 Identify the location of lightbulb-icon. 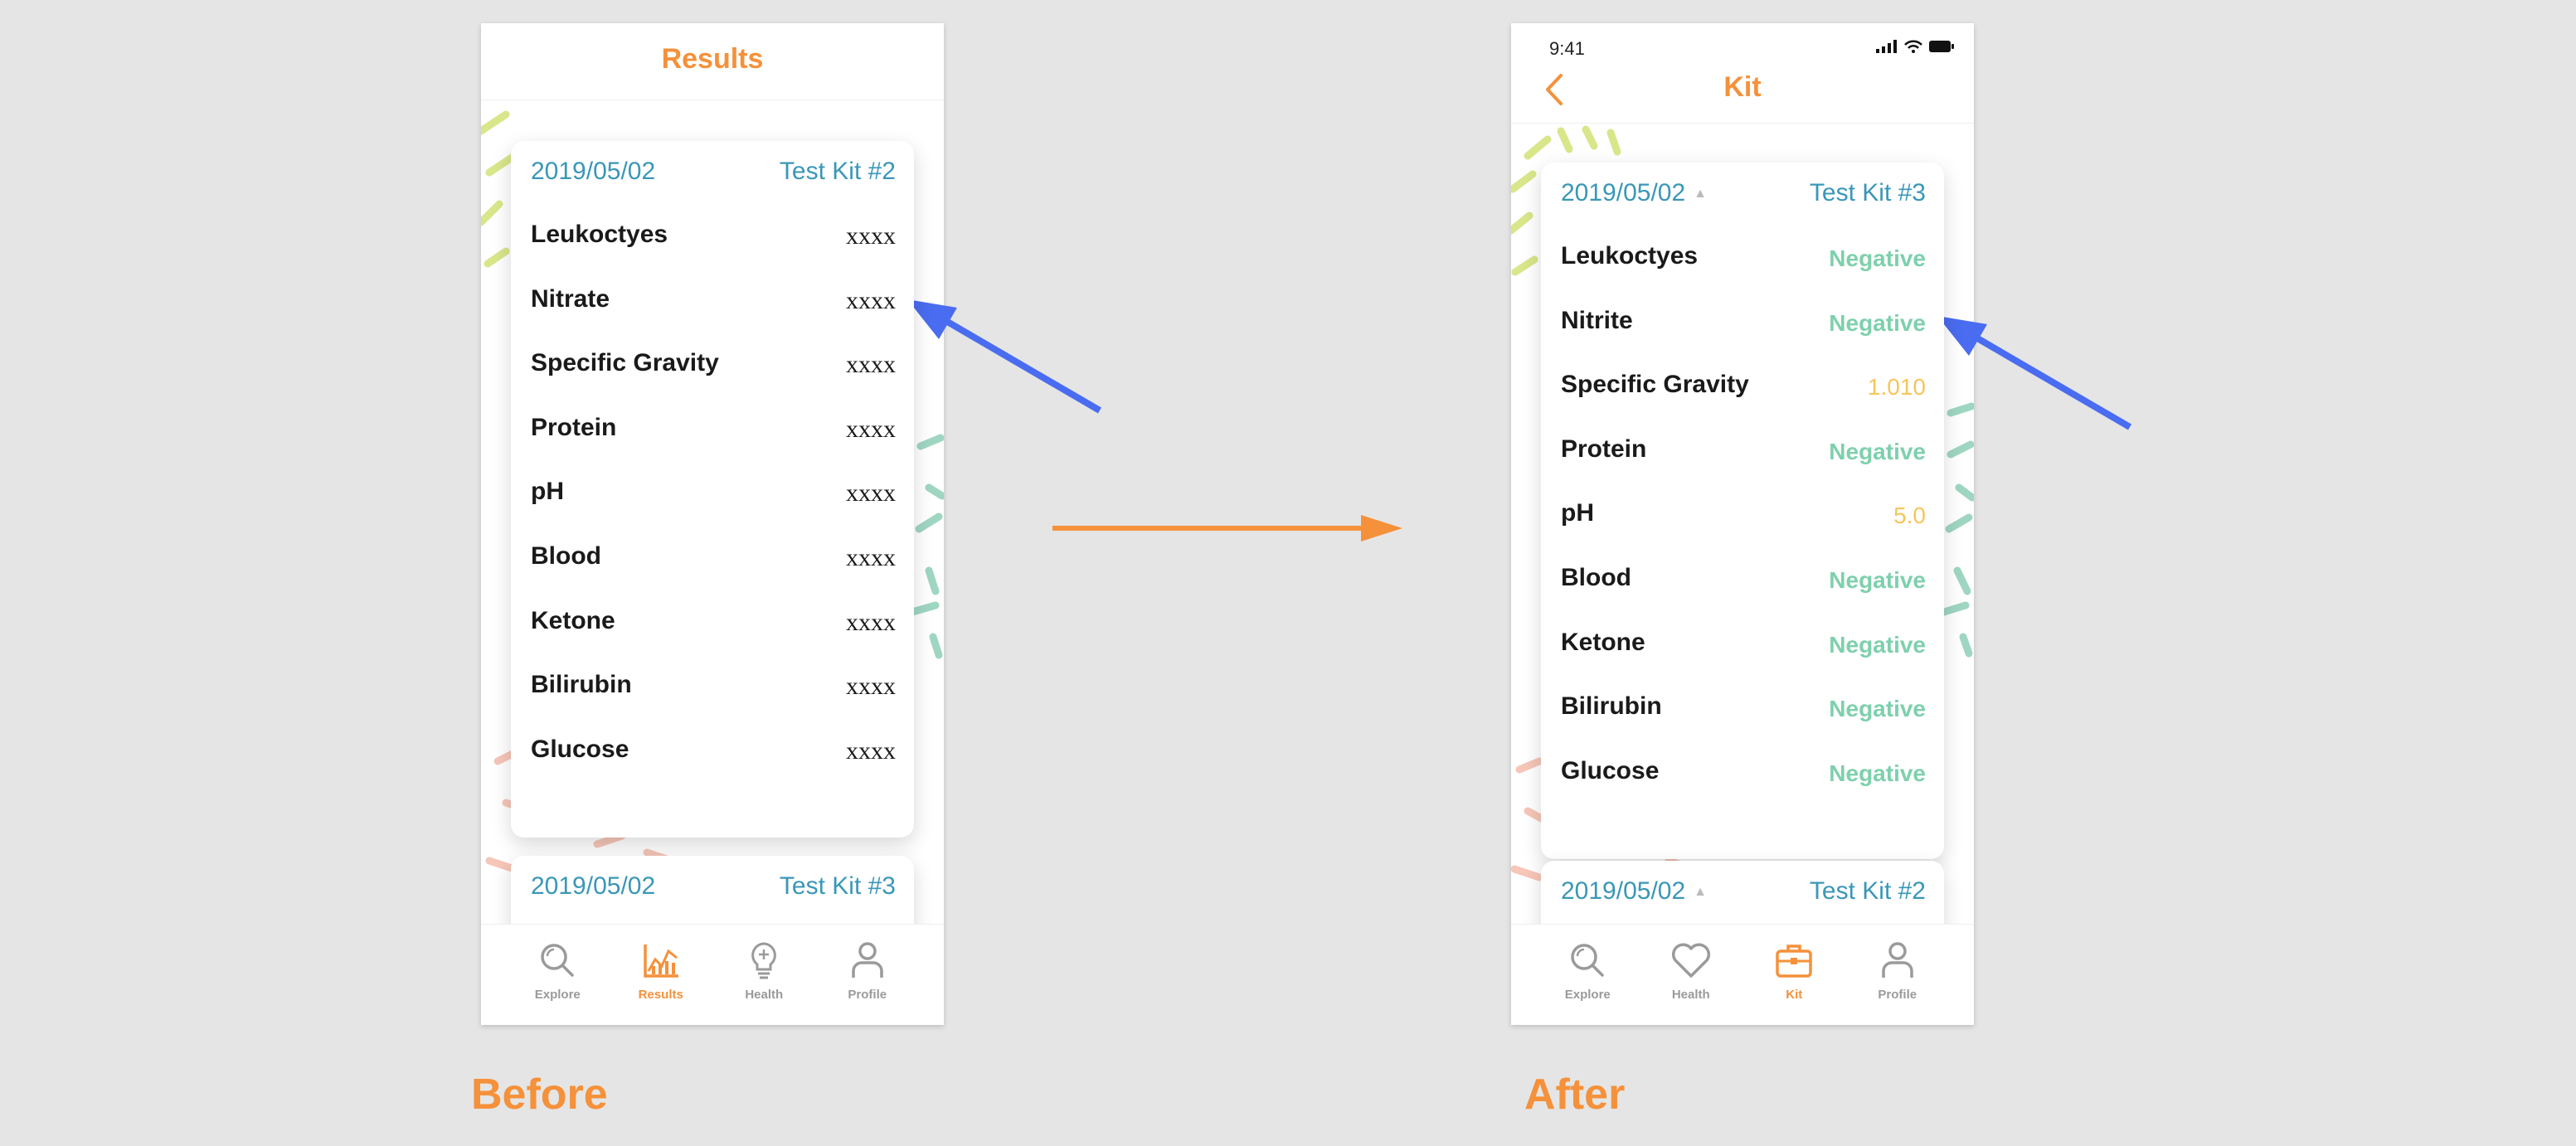
(764, 960).